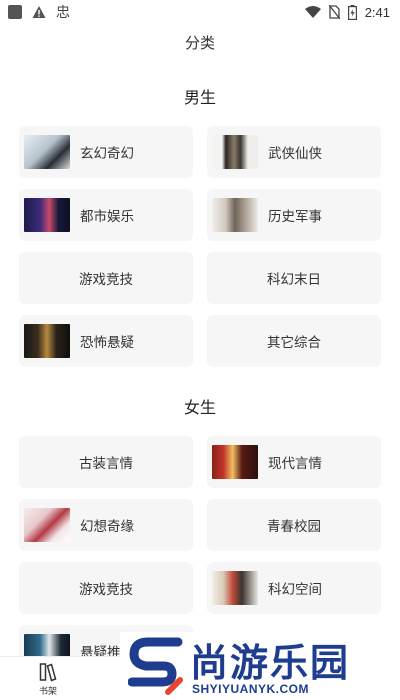 Image resolution: width=400 pixels, height=700 pixels. Describe the element at coordinates (47, 691) in the screenshot. I see `tab-bookshelf-label: 书架` at that location.